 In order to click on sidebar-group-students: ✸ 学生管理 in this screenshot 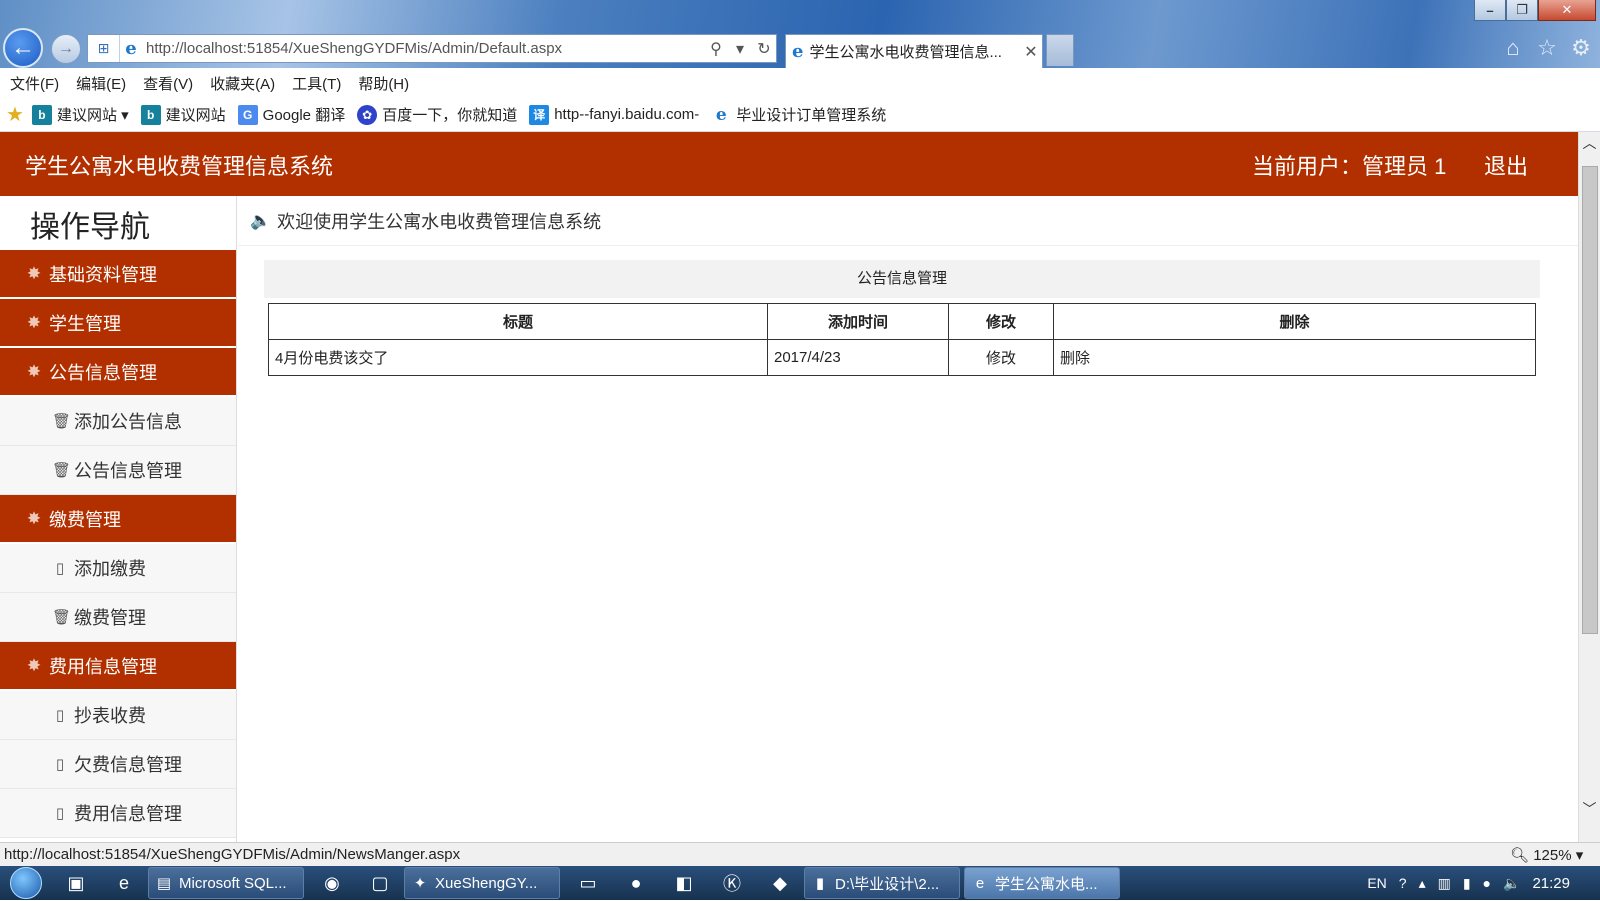, I will do `click(118, 322)`.